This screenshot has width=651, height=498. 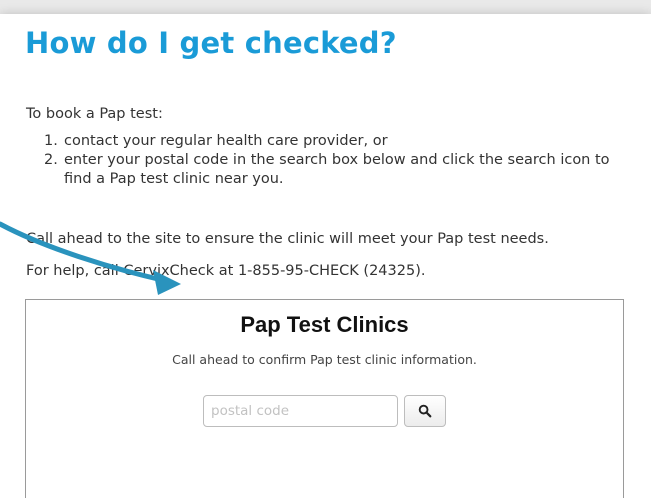 What do you see at coordinates (324, 324) in the screenshot?
I see `clinic-finder-title: Pap Test Clinics` at bounding box center [324, 324].